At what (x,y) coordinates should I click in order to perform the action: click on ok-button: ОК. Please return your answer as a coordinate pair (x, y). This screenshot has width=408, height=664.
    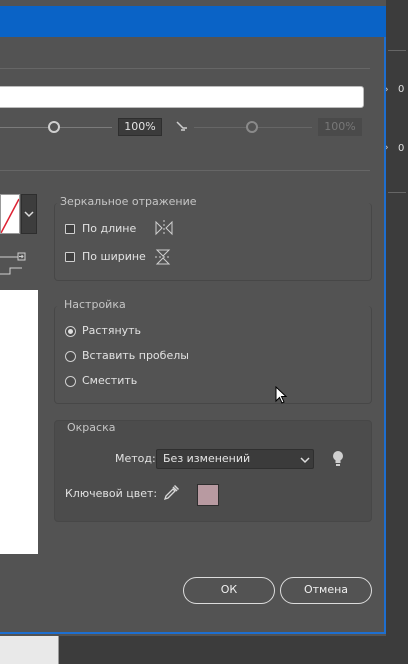
    Looking at the image, I should click on (229, 590).